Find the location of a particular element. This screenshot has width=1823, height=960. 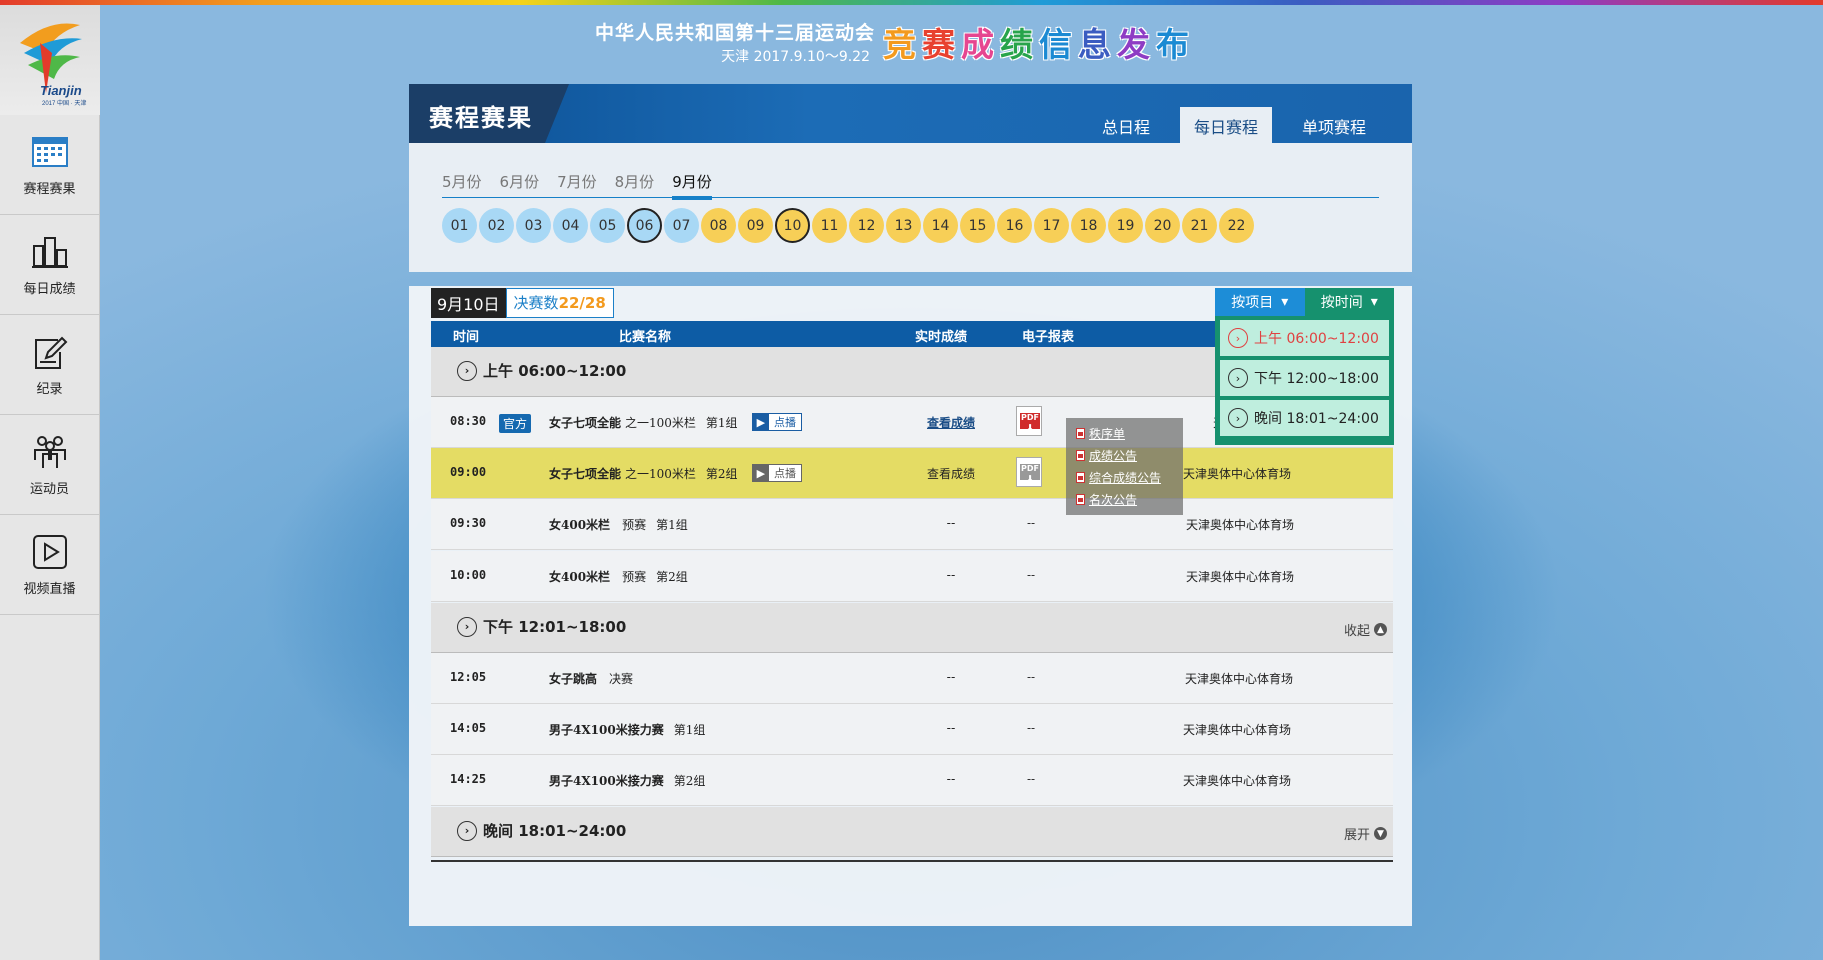

pdf-order-of-events: 秩序单 is located at coordinates (1129, 433).